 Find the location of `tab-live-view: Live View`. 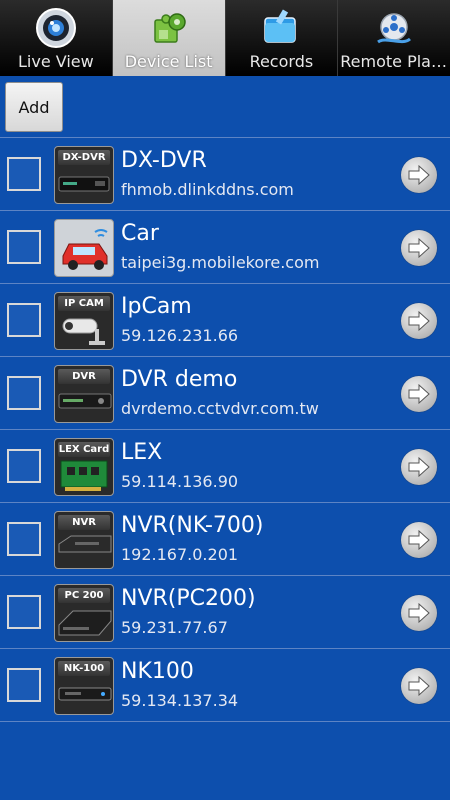

tab-live-view: Live View is located at coordinates (56, 38).